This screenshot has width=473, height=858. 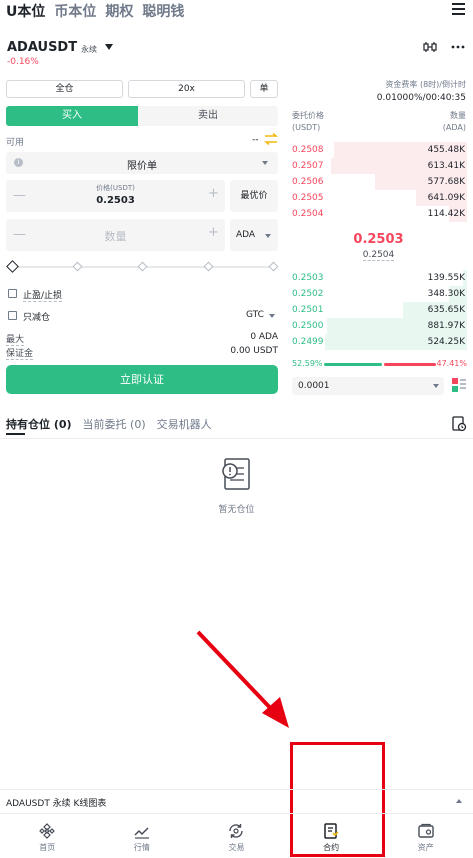 I want to click on bid-price: 0.2503, so click(x=308, y=278).